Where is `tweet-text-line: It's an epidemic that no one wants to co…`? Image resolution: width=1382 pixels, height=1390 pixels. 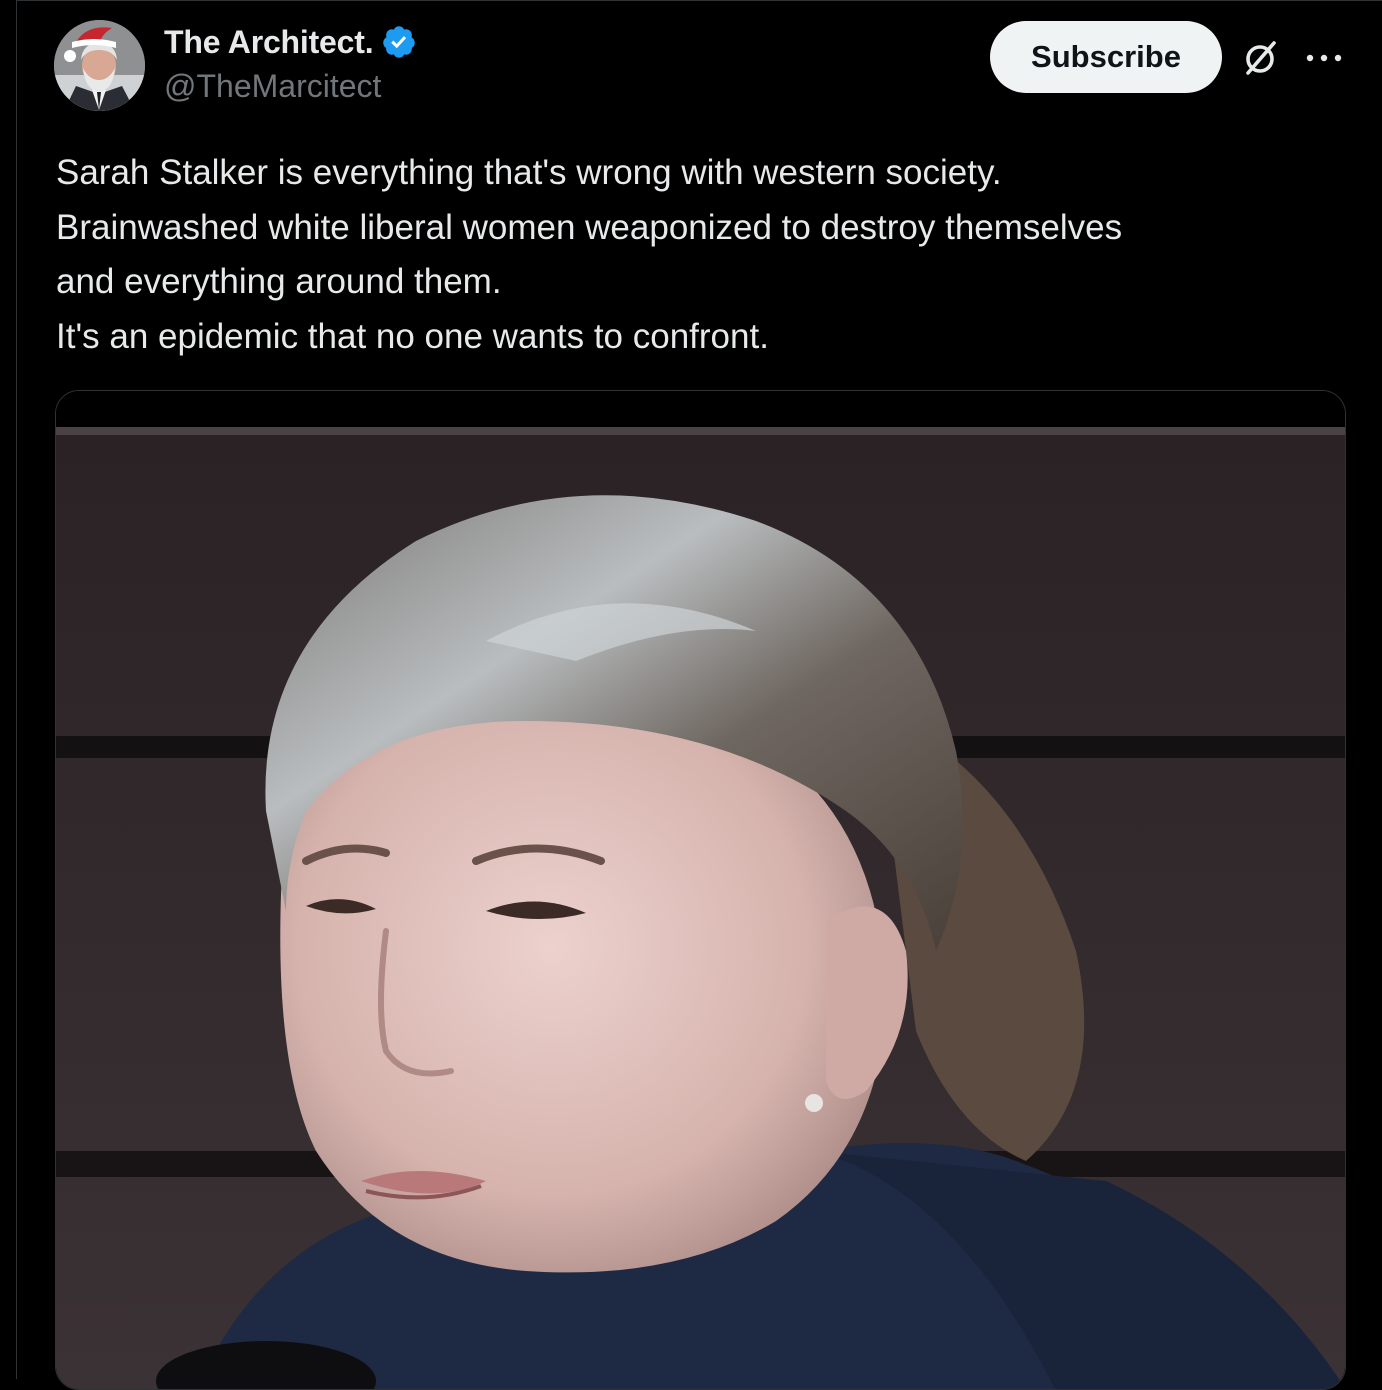
tweet-text-line: It's an epidemic that no one wants to co… is located at coordinates (412, 336).